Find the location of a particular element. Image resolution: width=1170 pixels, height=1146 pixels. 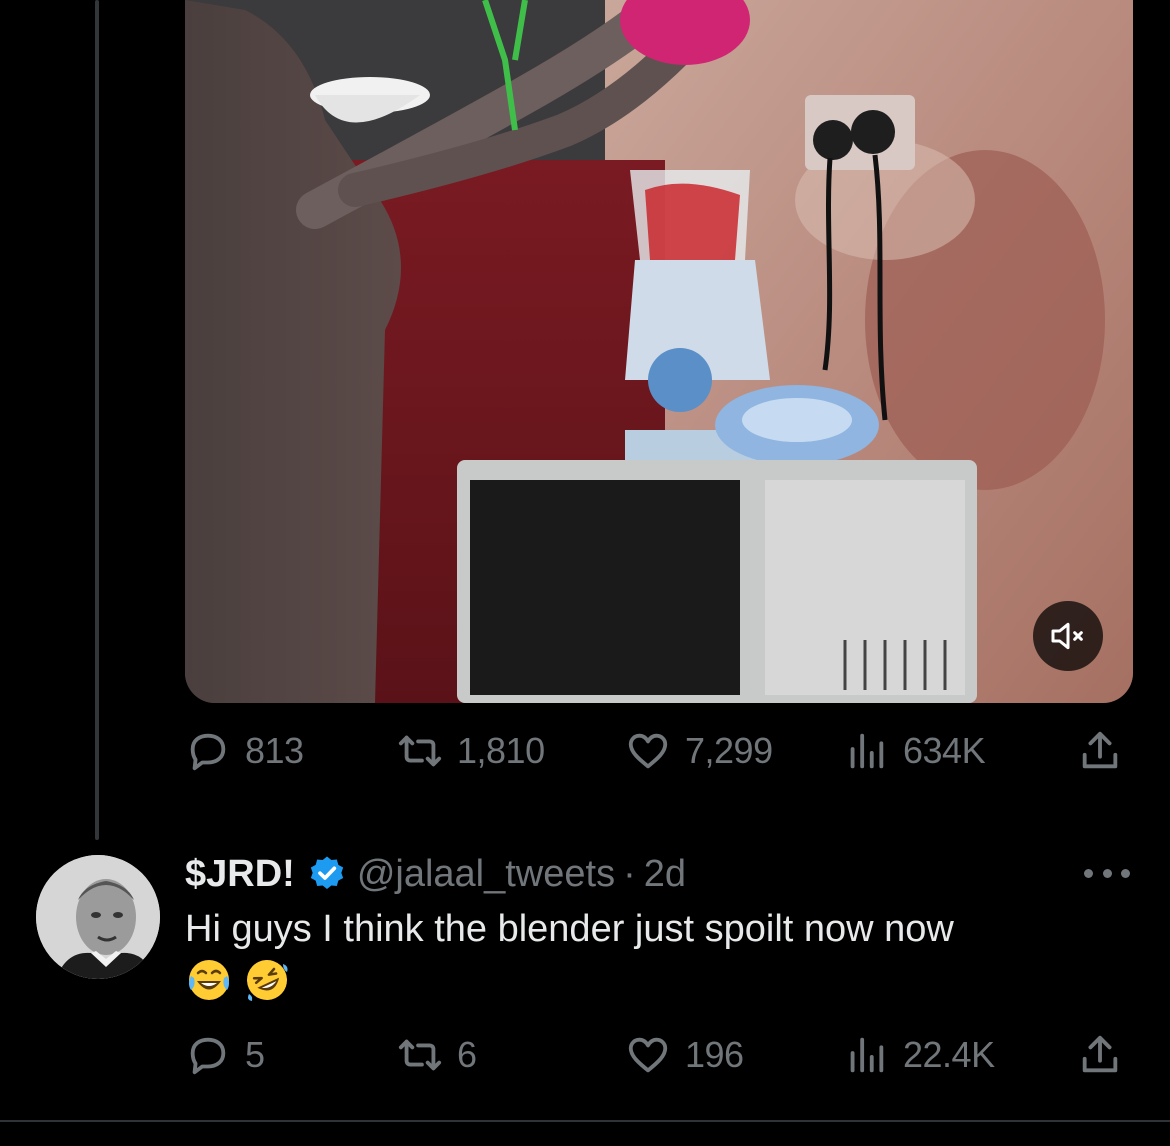

reply-emojis is located at coordinates (238, 981).